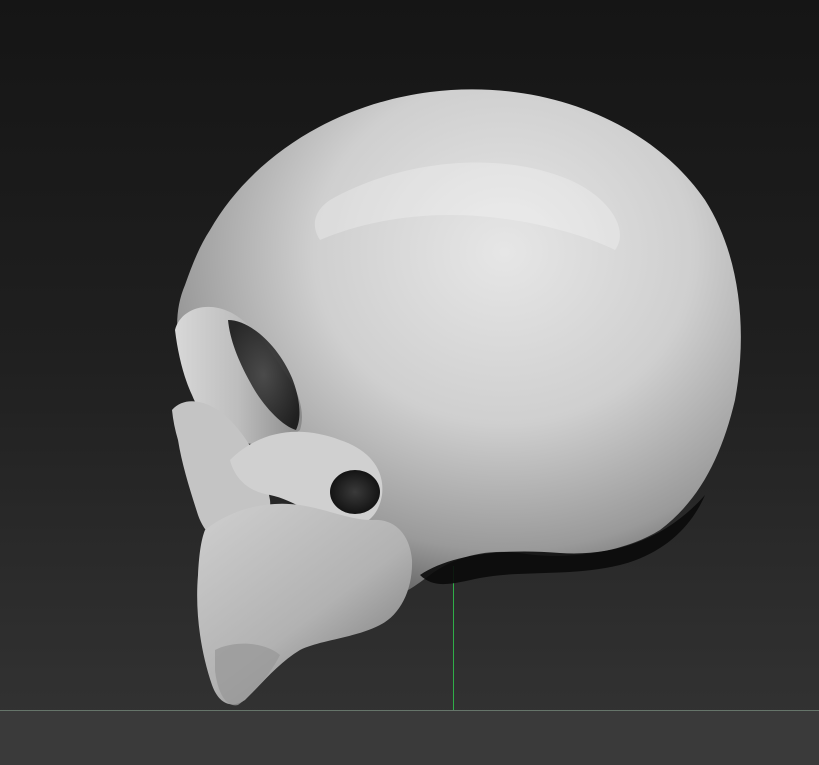  Describe the element at coordinates (355, 492) in the screenshot. I see `ear-opening` at that location.